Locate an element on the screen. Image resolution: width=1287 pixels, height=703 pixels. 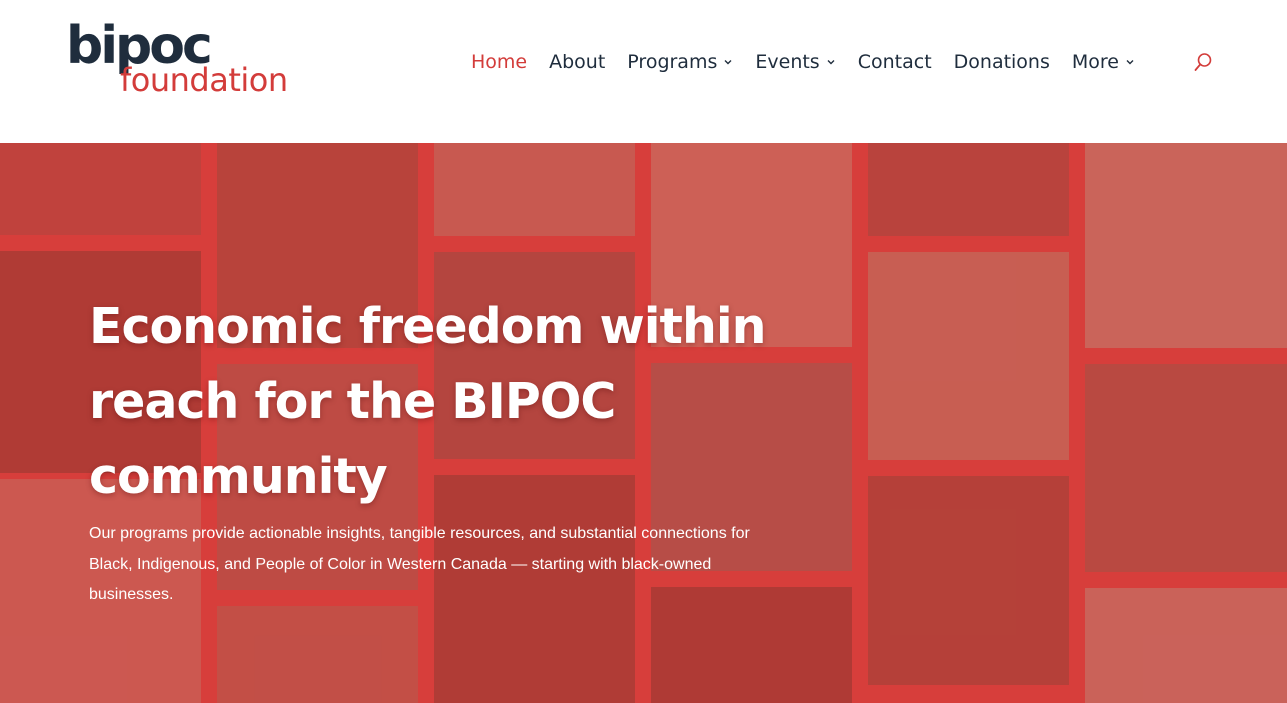
nav-item-contact: Contact is located at coordinates (895, 62).